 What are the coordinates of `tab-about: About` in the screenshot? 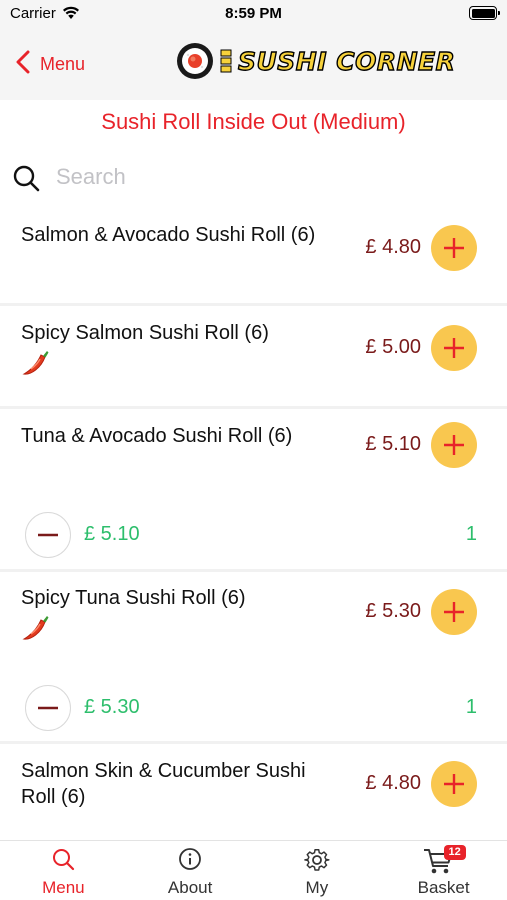 It's located at (190, 870).